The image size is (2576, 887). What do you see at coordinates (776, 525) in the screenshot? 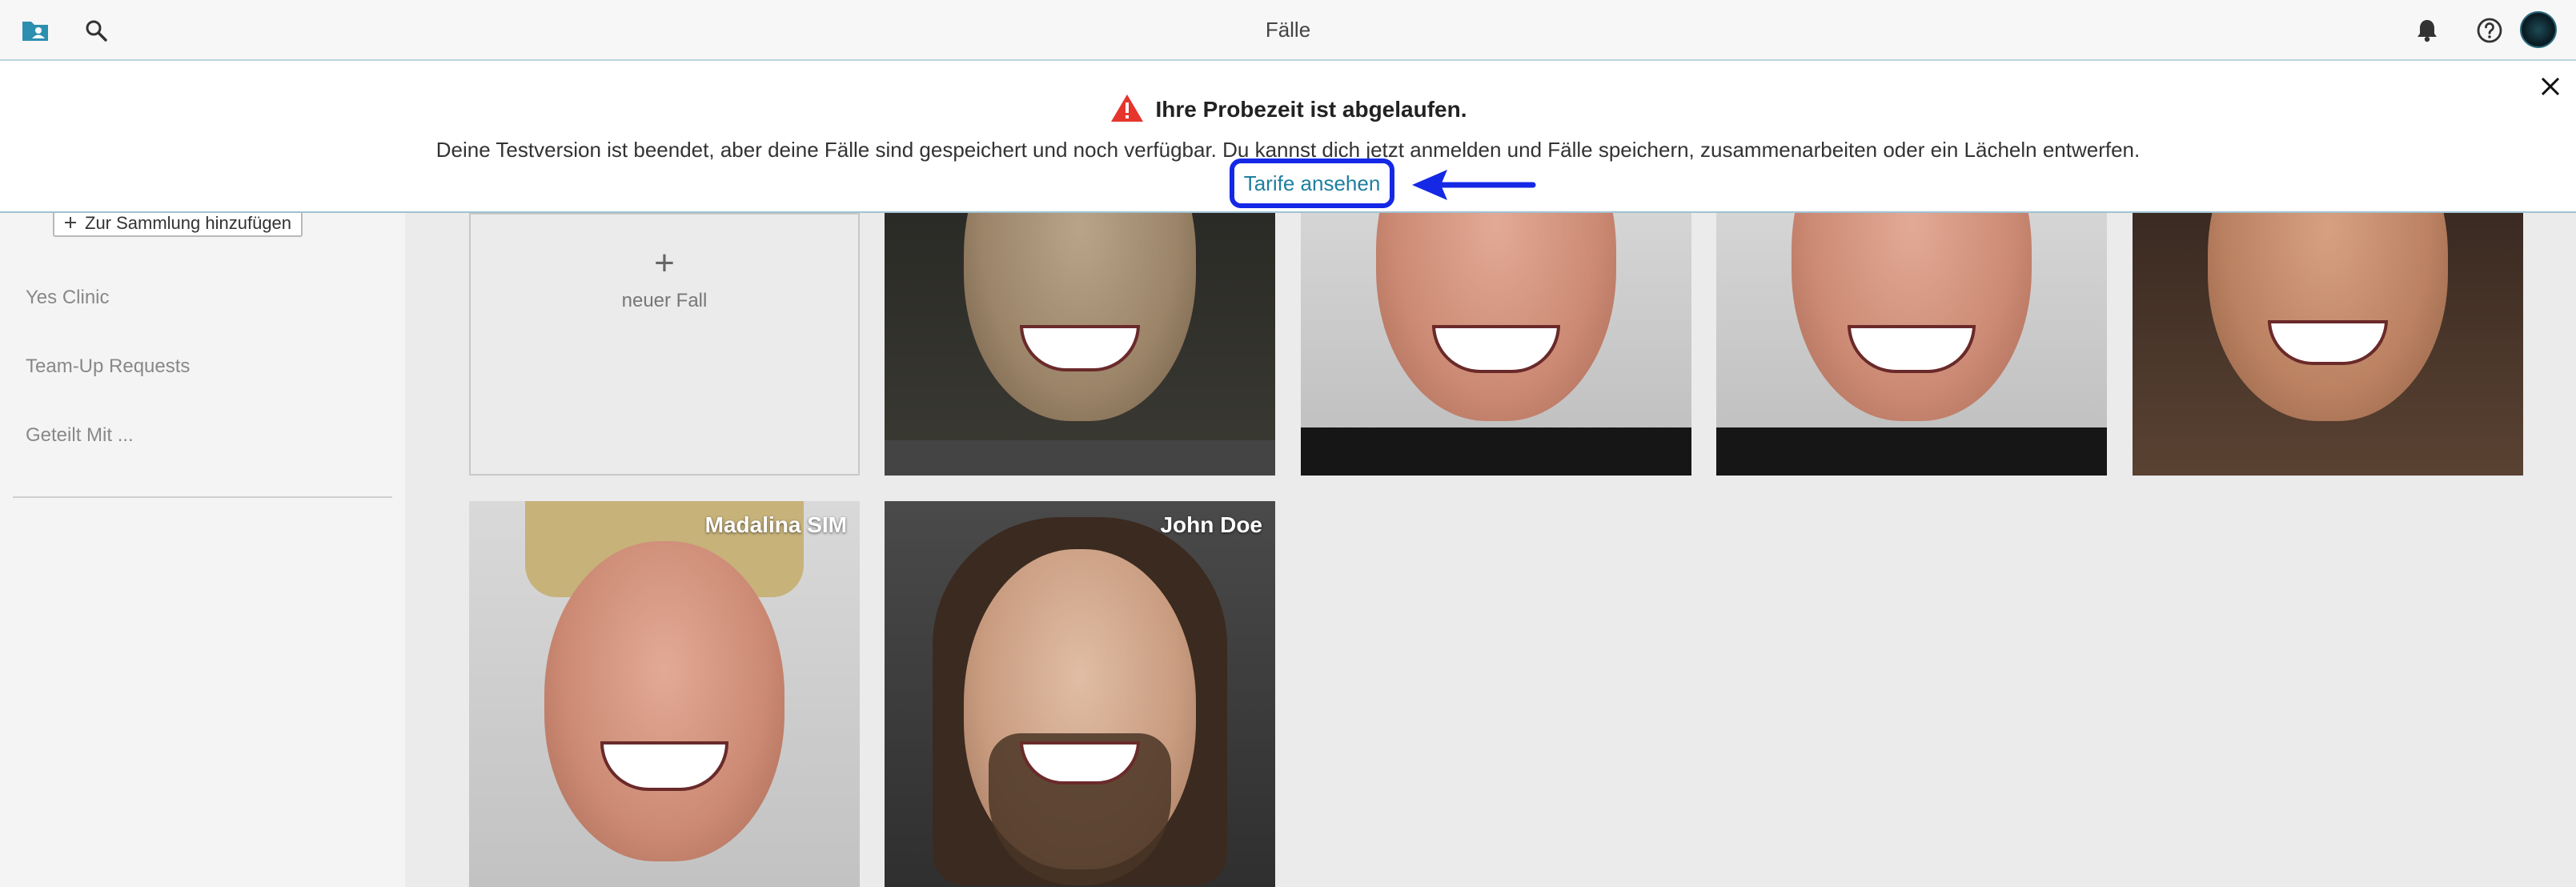
I see `case-name: Madalina SIM` at bounding box center [776, 525].